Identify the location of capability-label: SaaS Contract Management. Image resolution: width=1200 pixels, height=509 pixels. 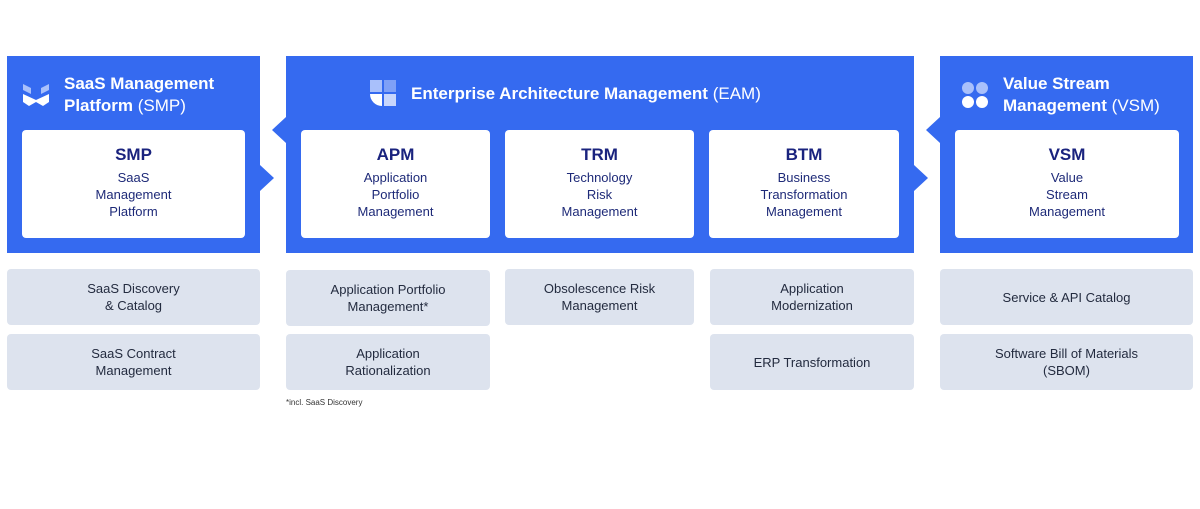
(133, 362).